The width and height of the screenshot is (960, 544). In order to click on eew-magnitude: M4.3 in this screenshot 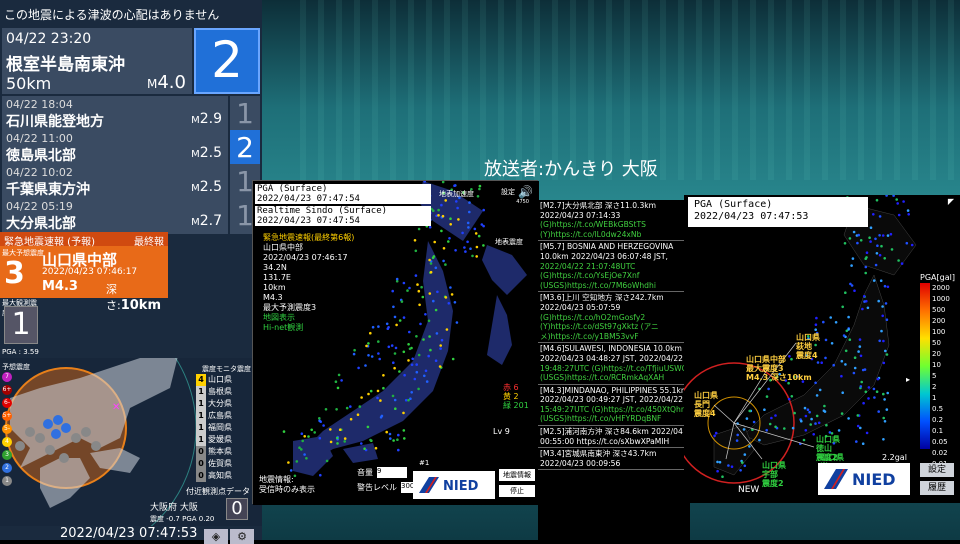, I will do `click(60, 286)`.